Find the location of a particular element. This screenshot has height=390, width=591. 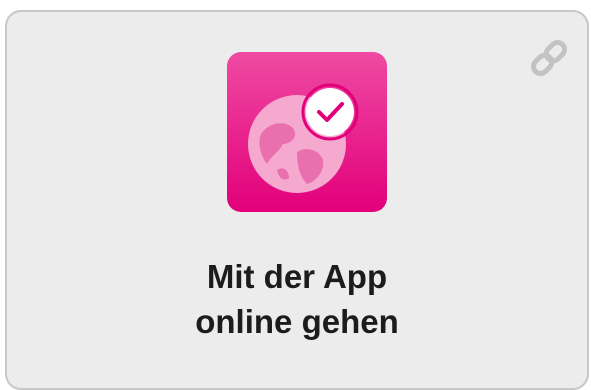

card-title-line2: online gehen is located at coordinates (297, 321).